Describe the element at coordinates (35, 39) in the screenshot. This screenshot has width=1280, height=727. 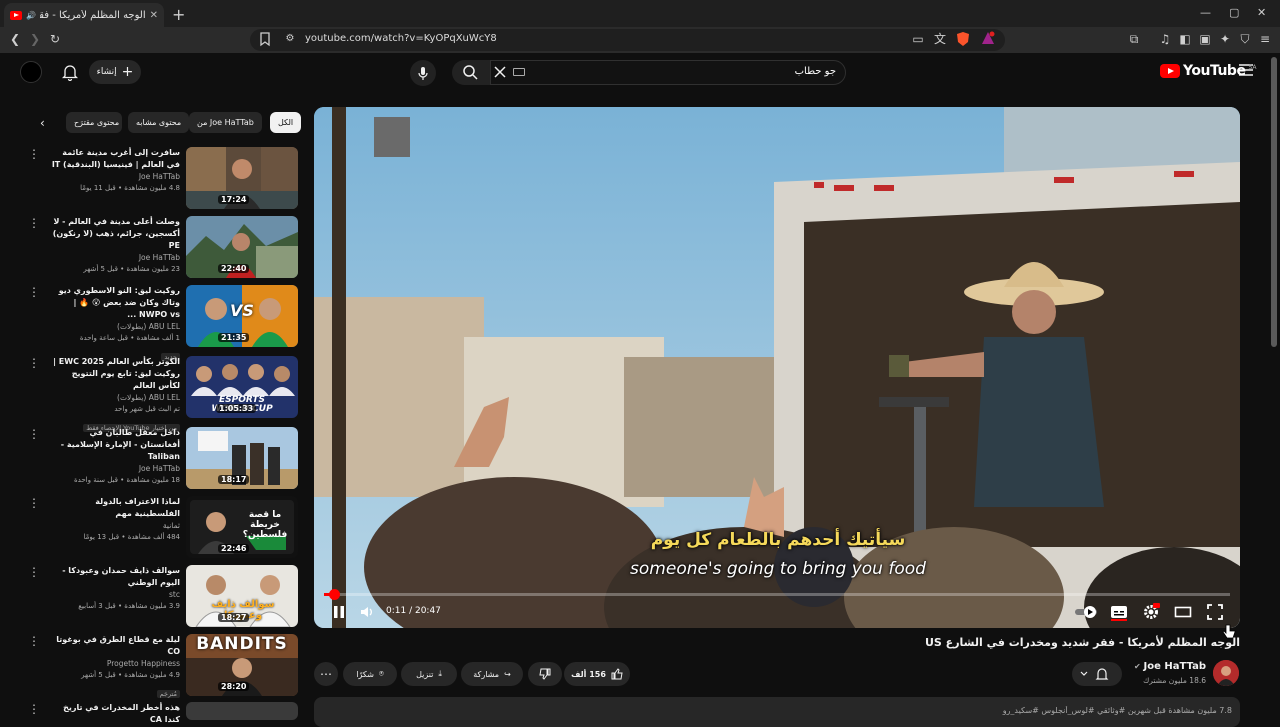
I see `forward-icon: ❯` at that location.